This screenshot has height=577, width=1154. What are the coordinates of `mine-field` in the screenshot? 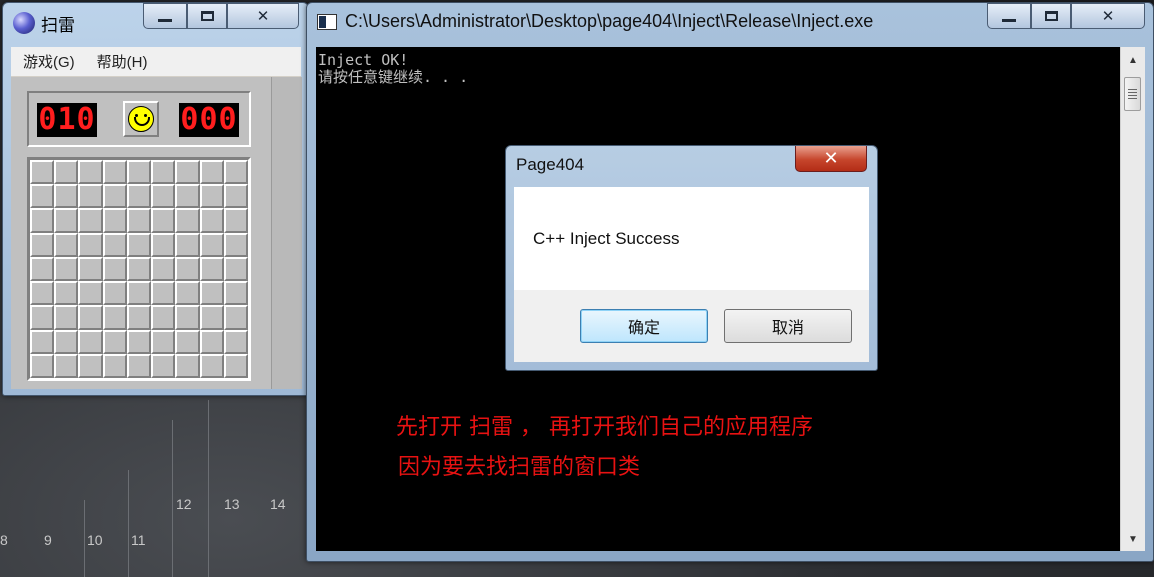 It's located at (139, 269).